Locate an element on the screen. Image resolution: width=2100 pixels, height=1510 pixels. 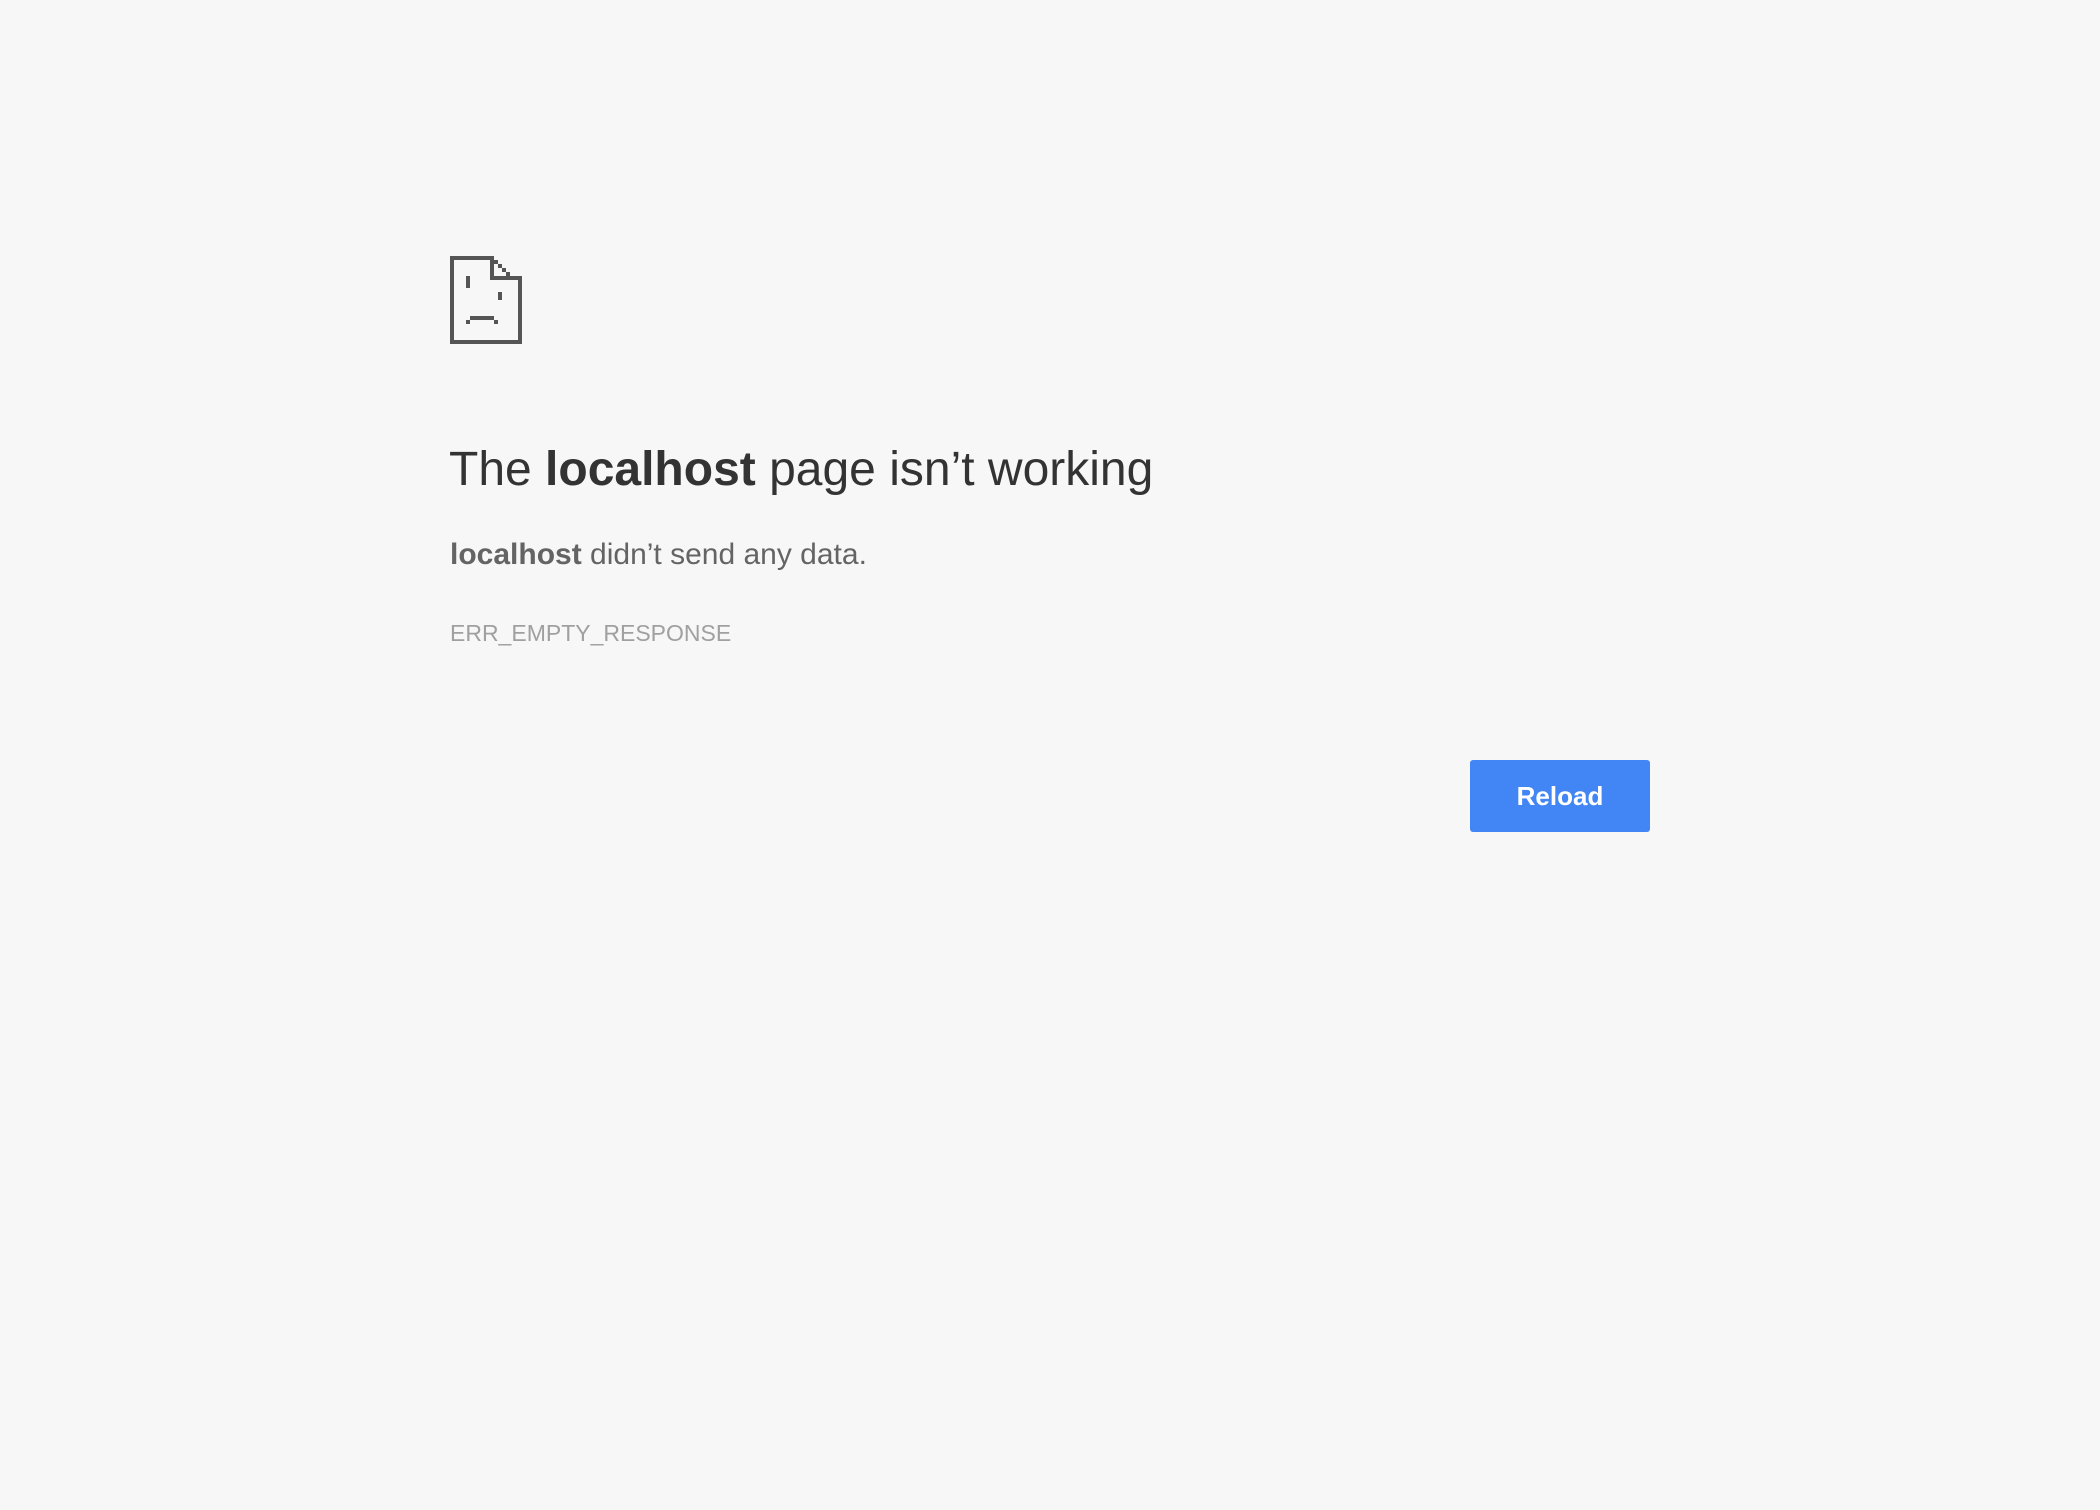
title-prefix: The is located at coordinates (497, 469).